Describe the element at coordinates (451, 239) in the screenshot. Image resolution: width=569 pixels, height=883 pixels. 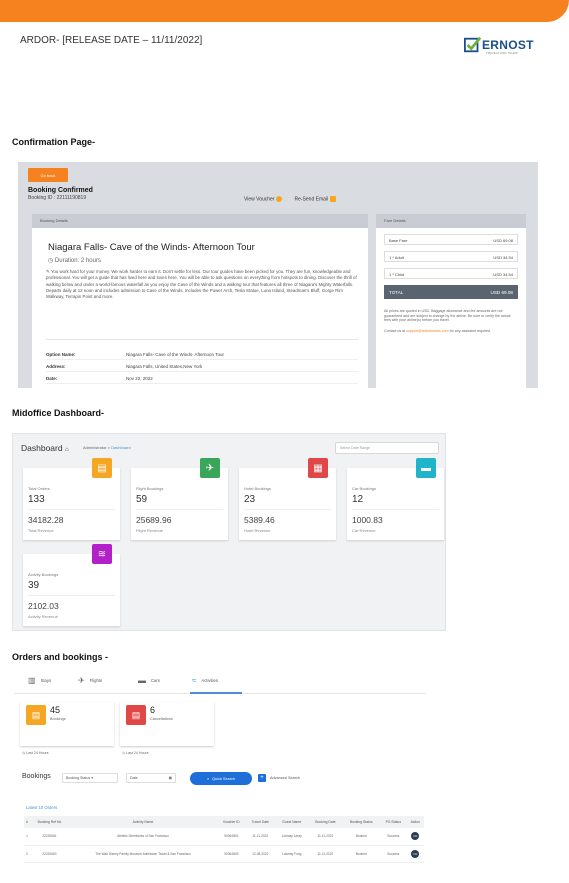
I see `fare-row: Base Fare USD 69.08` at that location.